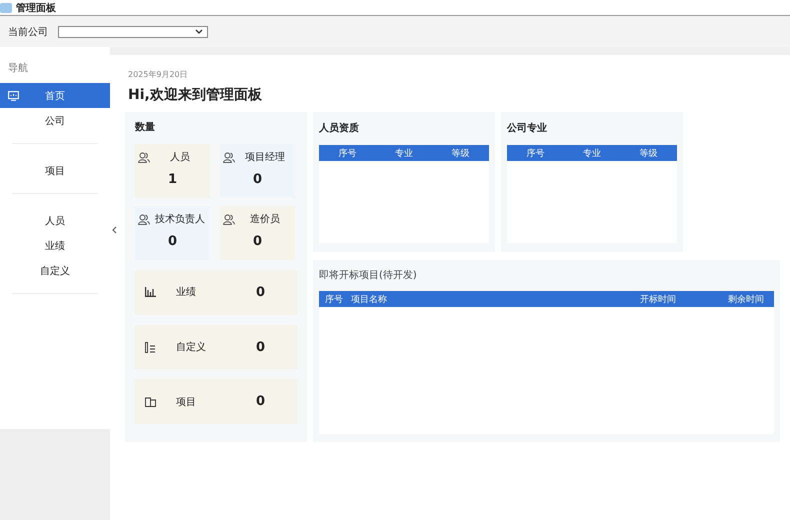 The image size is (790, 520). Describe the element at coordinates (265, 157) in the screenshot. I see `stat-label: 项目经理` at that location.